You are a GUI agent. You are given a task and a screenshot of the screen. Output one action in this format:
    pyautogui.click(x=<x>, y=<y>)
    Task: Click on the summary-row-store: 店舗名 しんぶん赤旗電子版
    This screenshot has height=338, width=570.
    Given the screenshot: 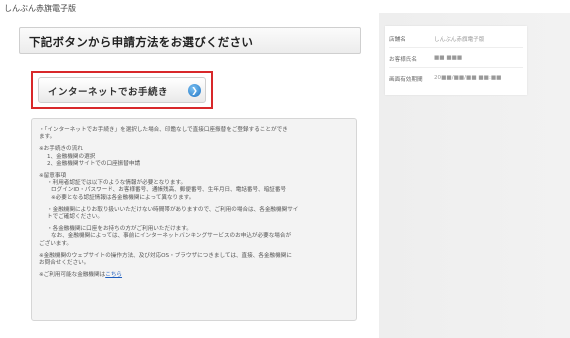 What is the action you would take?
    pyautogui.click(x=456, y=39)
    